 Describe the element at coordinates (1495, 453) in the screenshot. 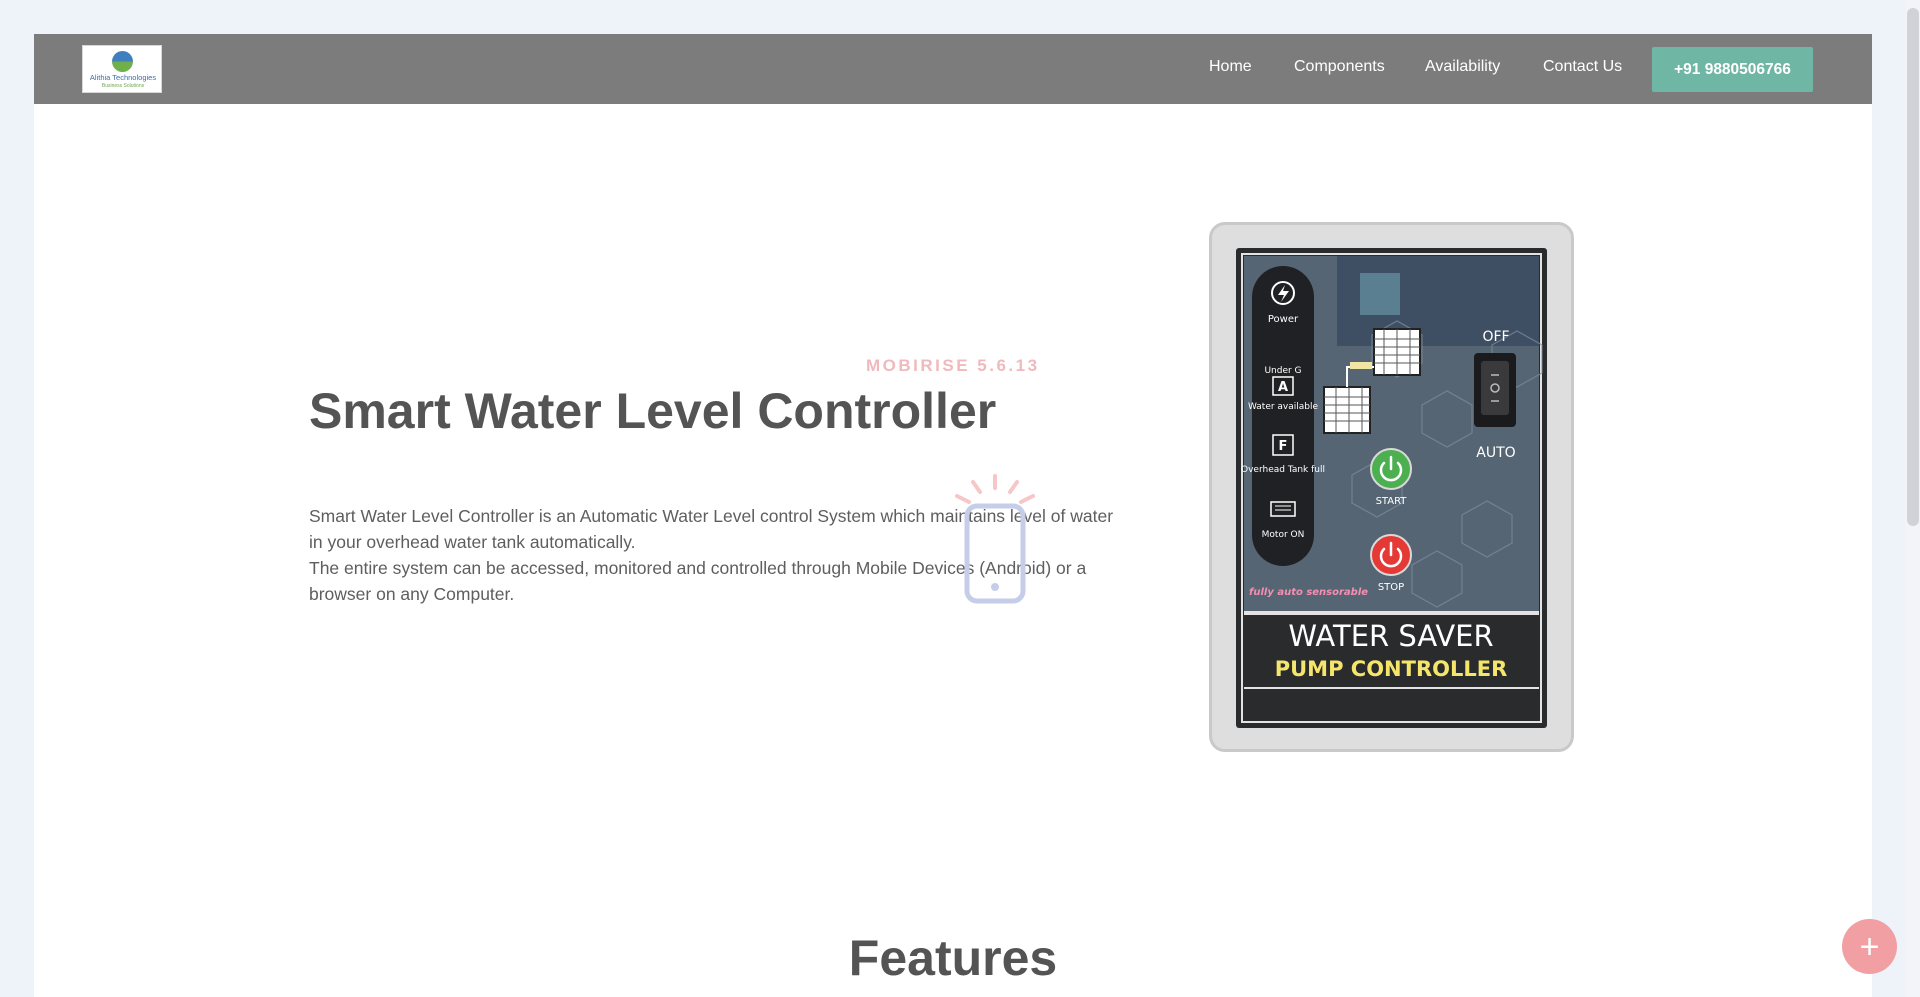

I see `switch-auto-label: AUTO` at that location.